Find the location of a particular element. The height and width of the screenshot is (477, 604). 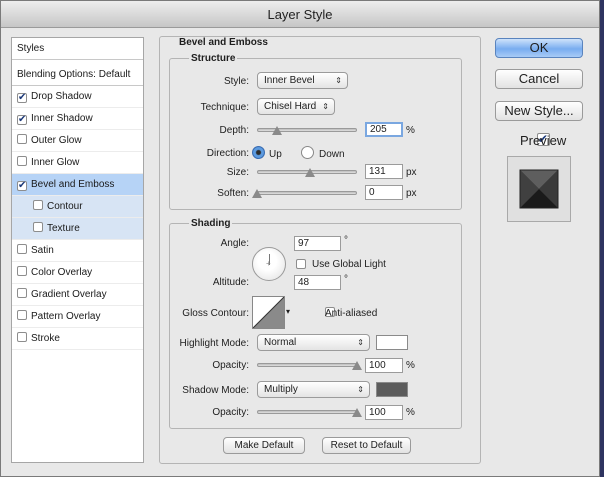

style-item-texture: Texture is located at coordinates (77, 229).